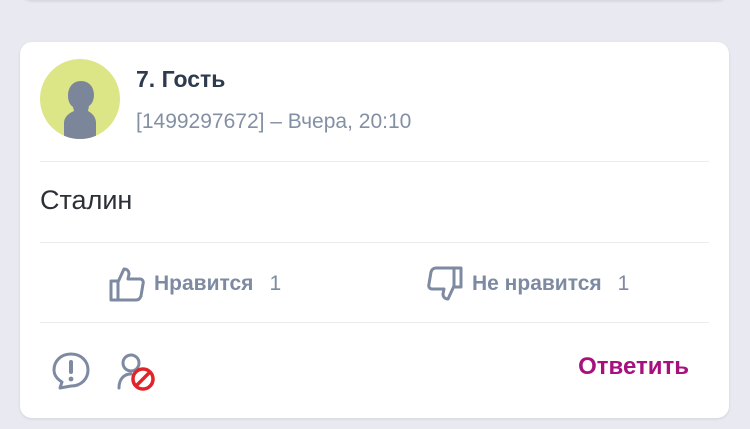  Describe the element at coordinates (86, 200) in the screenshot. I see `comment-text: Сталин` at that location.